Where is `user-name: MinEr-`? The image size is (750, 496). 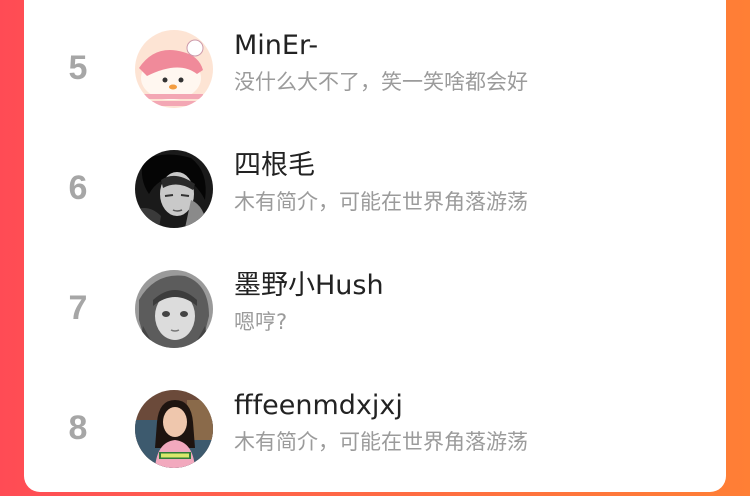
user-name: MinEr- is located at coordinates (276, 46).